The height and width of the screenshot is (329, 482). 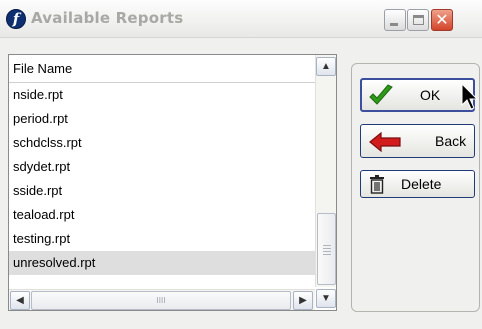 I want to click on scroll-up-button: ▲, so click(x=326, y=66).